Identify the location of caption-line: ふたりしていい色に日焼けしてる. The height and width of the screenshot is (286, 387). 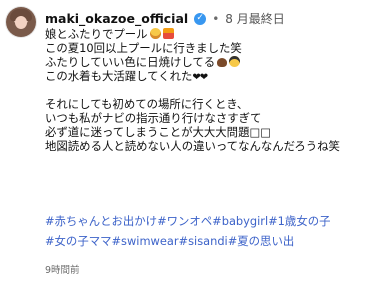
(214, 62).